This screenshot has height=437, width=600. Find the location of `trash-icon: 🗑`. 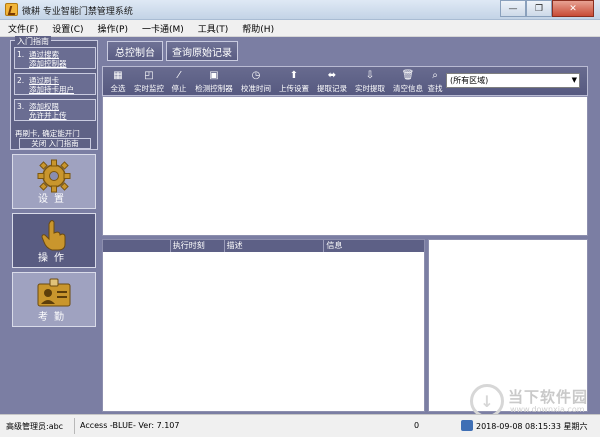

trash-icon: 🗑 is located at coordinates (408, 75).